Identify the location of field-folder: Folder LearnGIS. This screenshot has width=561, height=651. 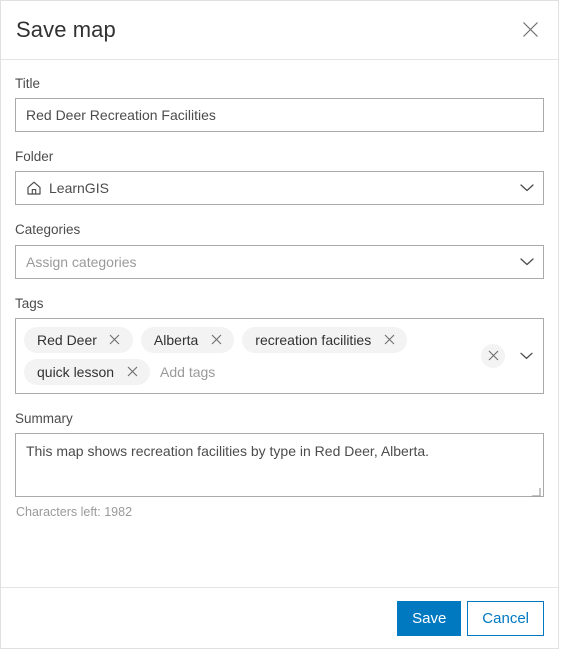
(279, 177).